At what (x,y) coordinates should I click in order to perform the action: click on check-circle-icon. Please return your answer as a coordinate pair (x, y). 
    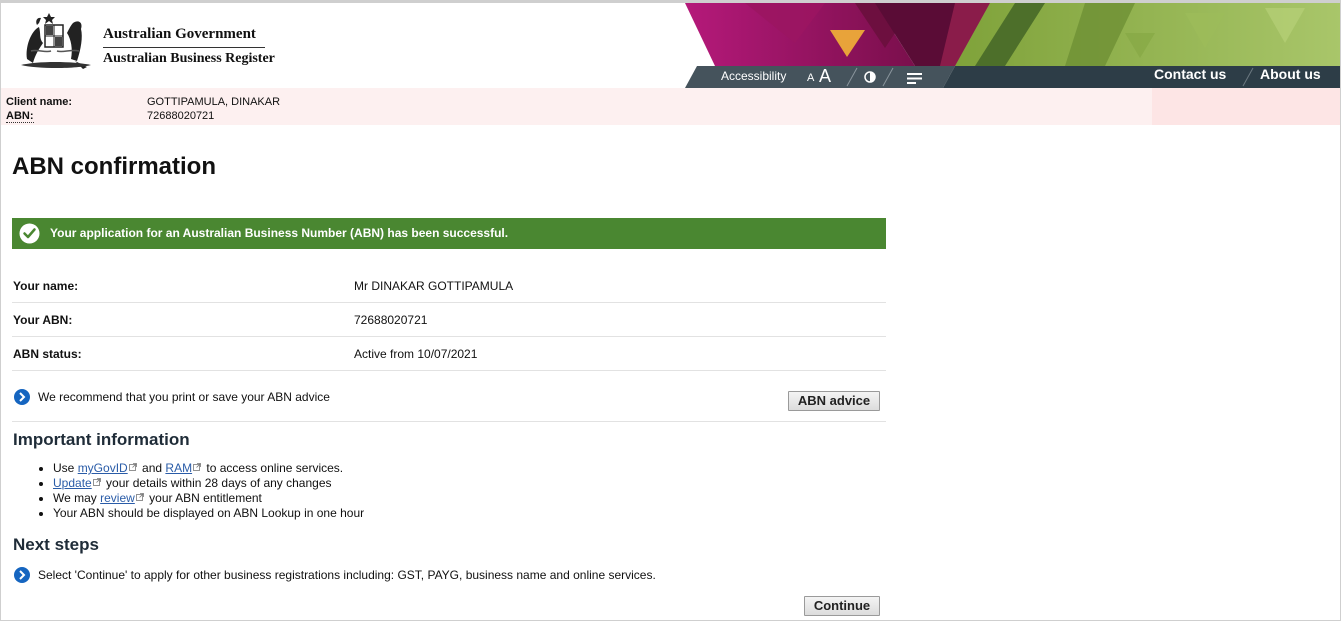
    Looking at the image, I should click on (29, 233).